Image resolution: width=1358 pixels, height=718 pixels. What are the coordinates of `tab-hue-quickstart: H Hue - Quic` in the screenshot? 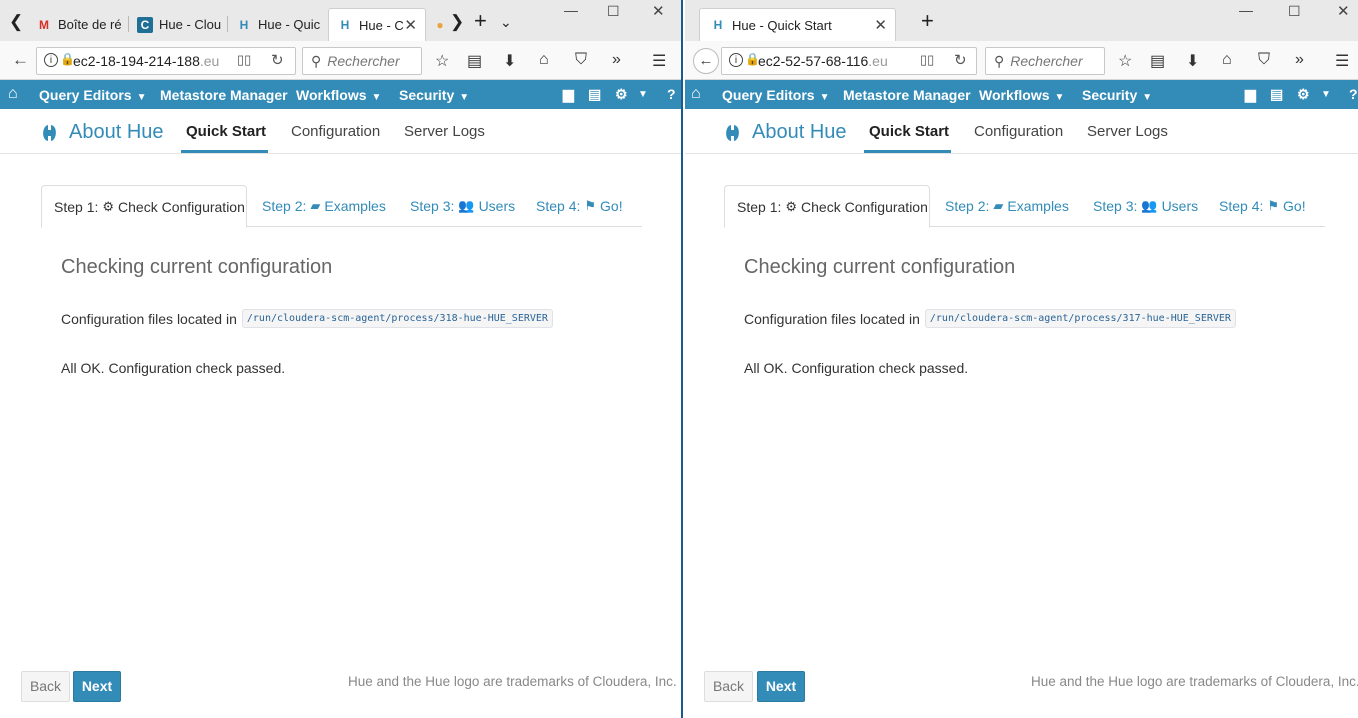 It's located at (277, 24).